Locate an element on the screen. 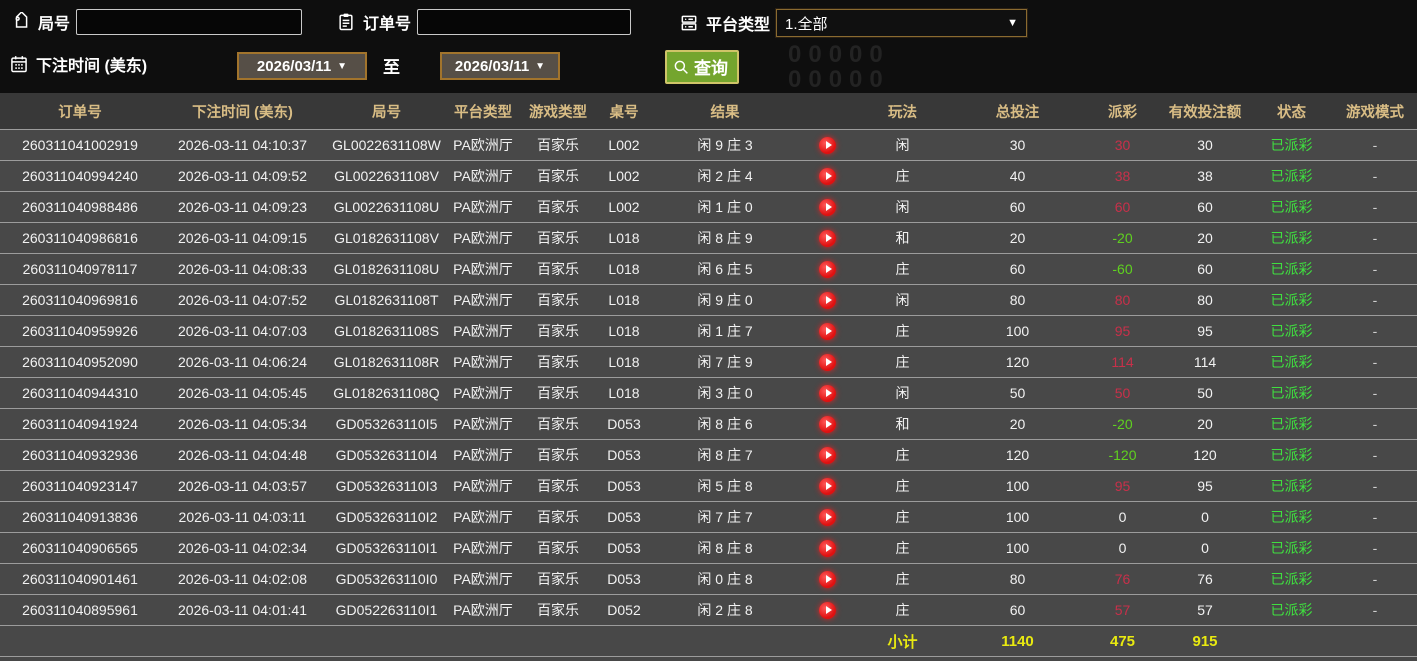 The image size is (1417, 661). header-time: 下注时间 (美东) is located at coordinates (242, 111).